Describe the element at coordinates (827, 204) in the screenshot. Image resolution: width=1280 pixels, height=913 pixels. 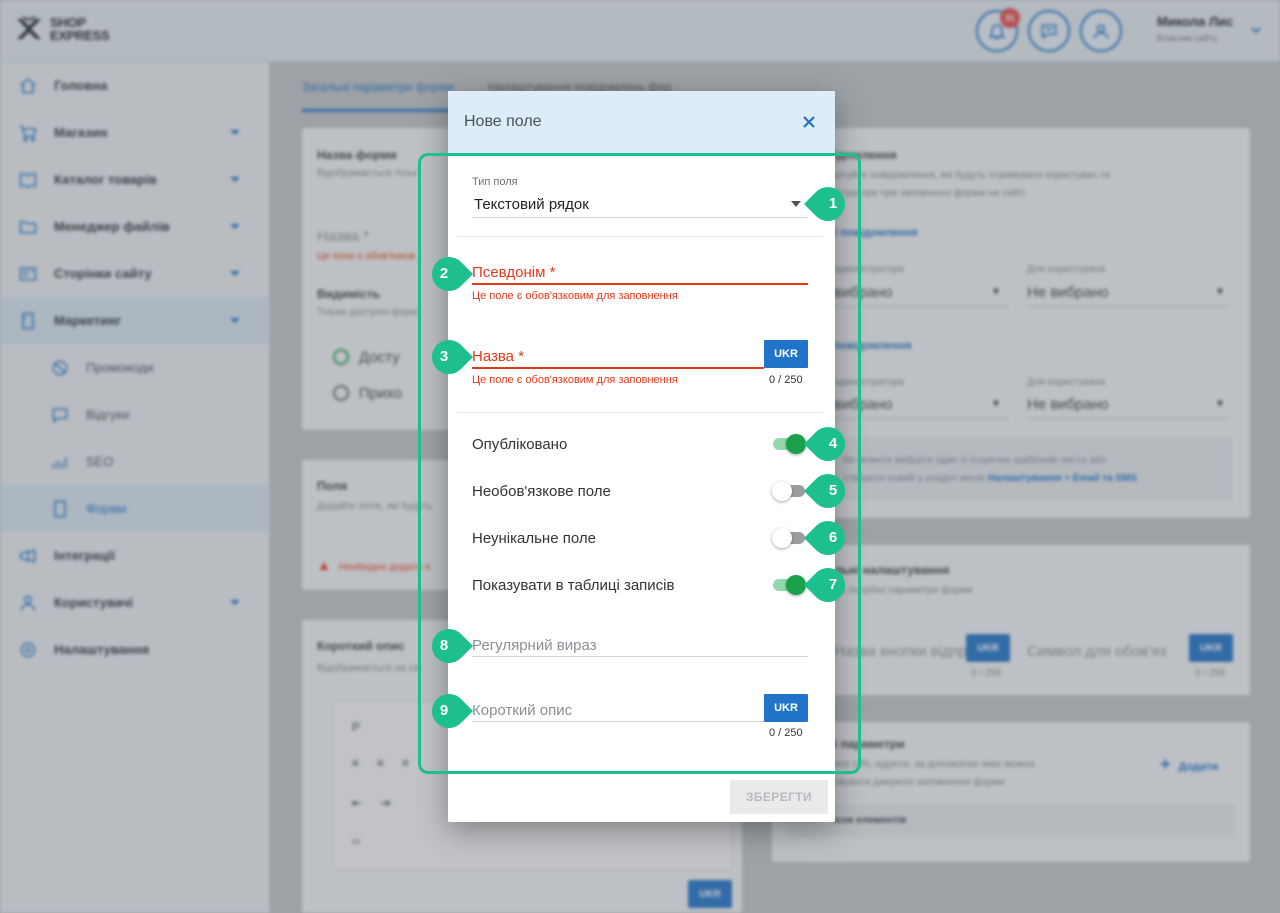
I see `annotation-marker-1: 1` at that location.